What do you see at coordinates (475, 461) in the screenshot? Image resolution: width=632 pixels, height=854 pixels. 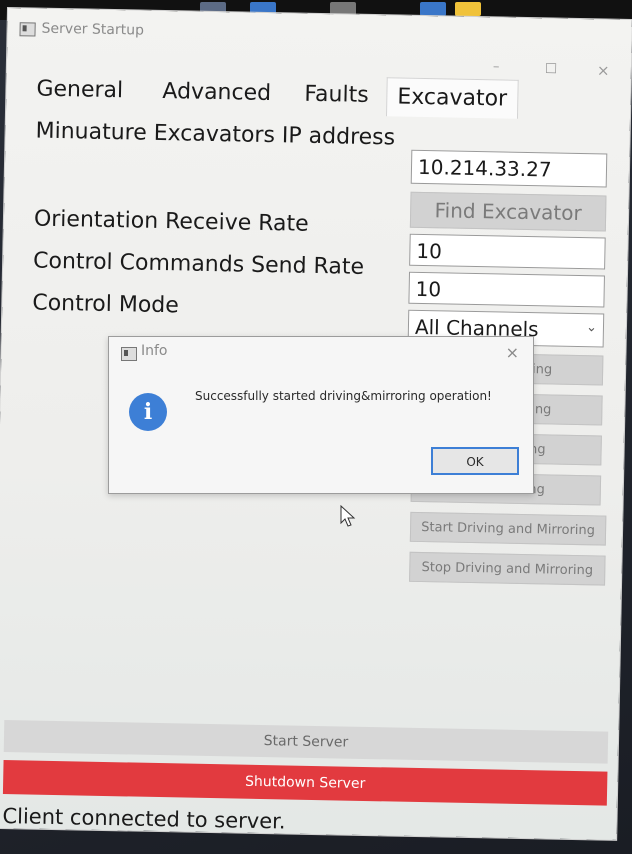 I see `ok-button: OK` at bounding box center [475, 461].